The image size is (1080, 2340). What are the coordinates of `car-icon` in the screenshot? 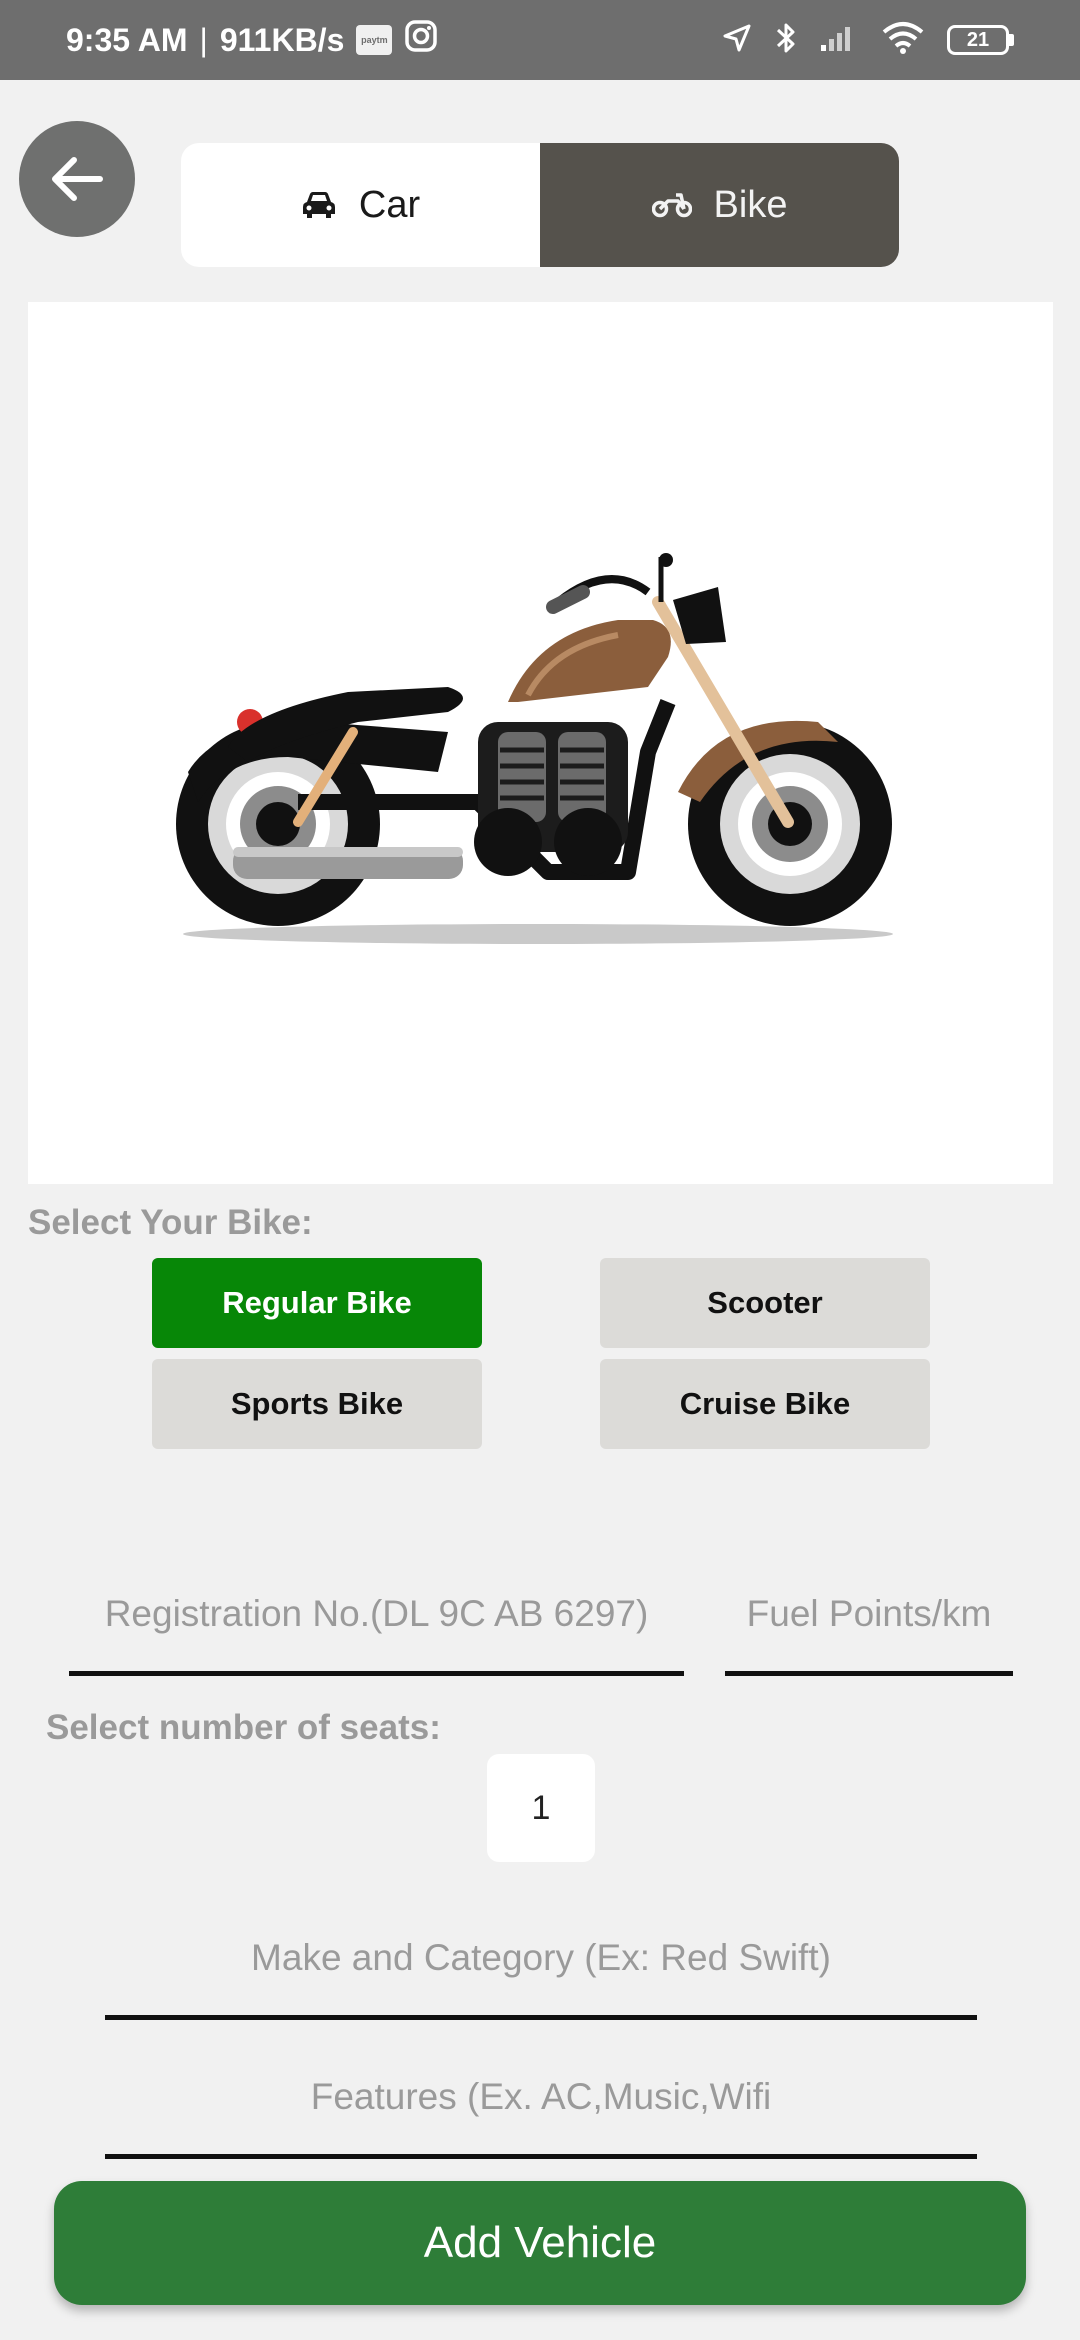 It's located at (318, 205).